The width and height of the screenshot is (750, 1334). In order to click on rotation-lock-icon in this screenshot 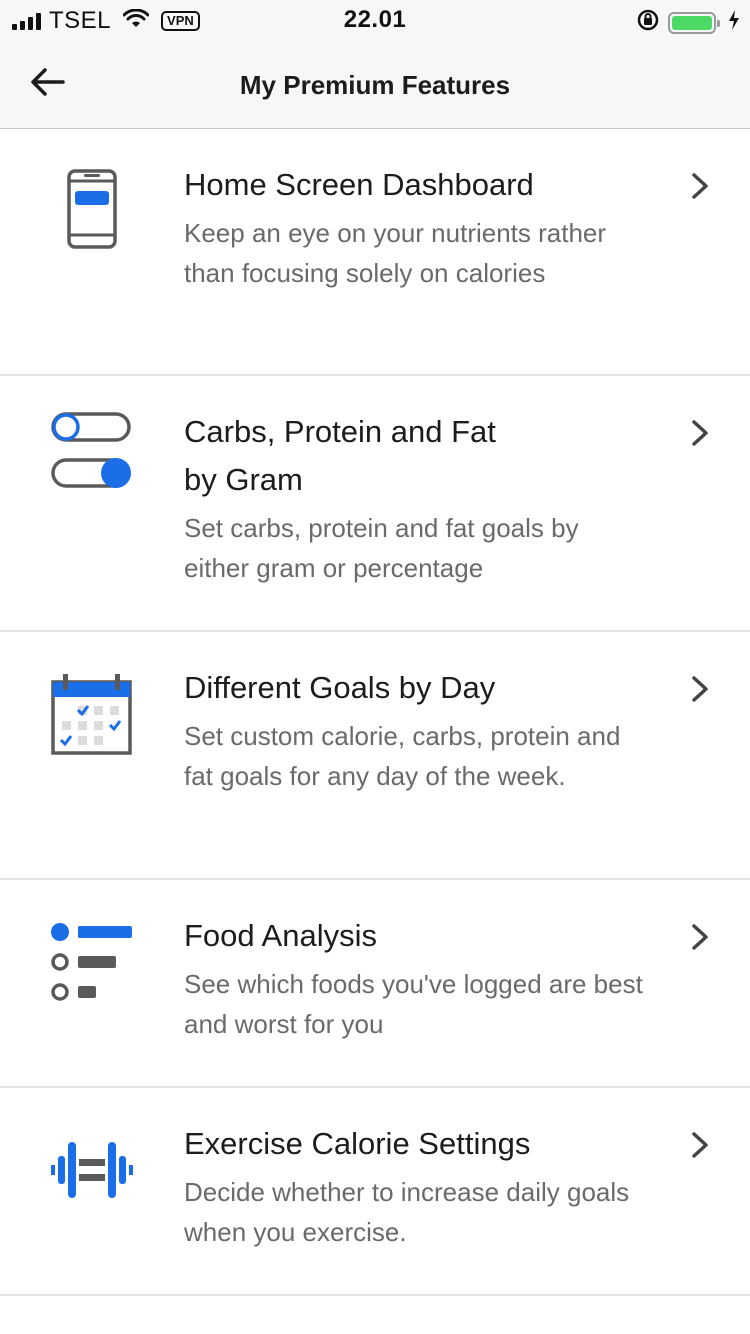, I will do `click(648, 22)`.